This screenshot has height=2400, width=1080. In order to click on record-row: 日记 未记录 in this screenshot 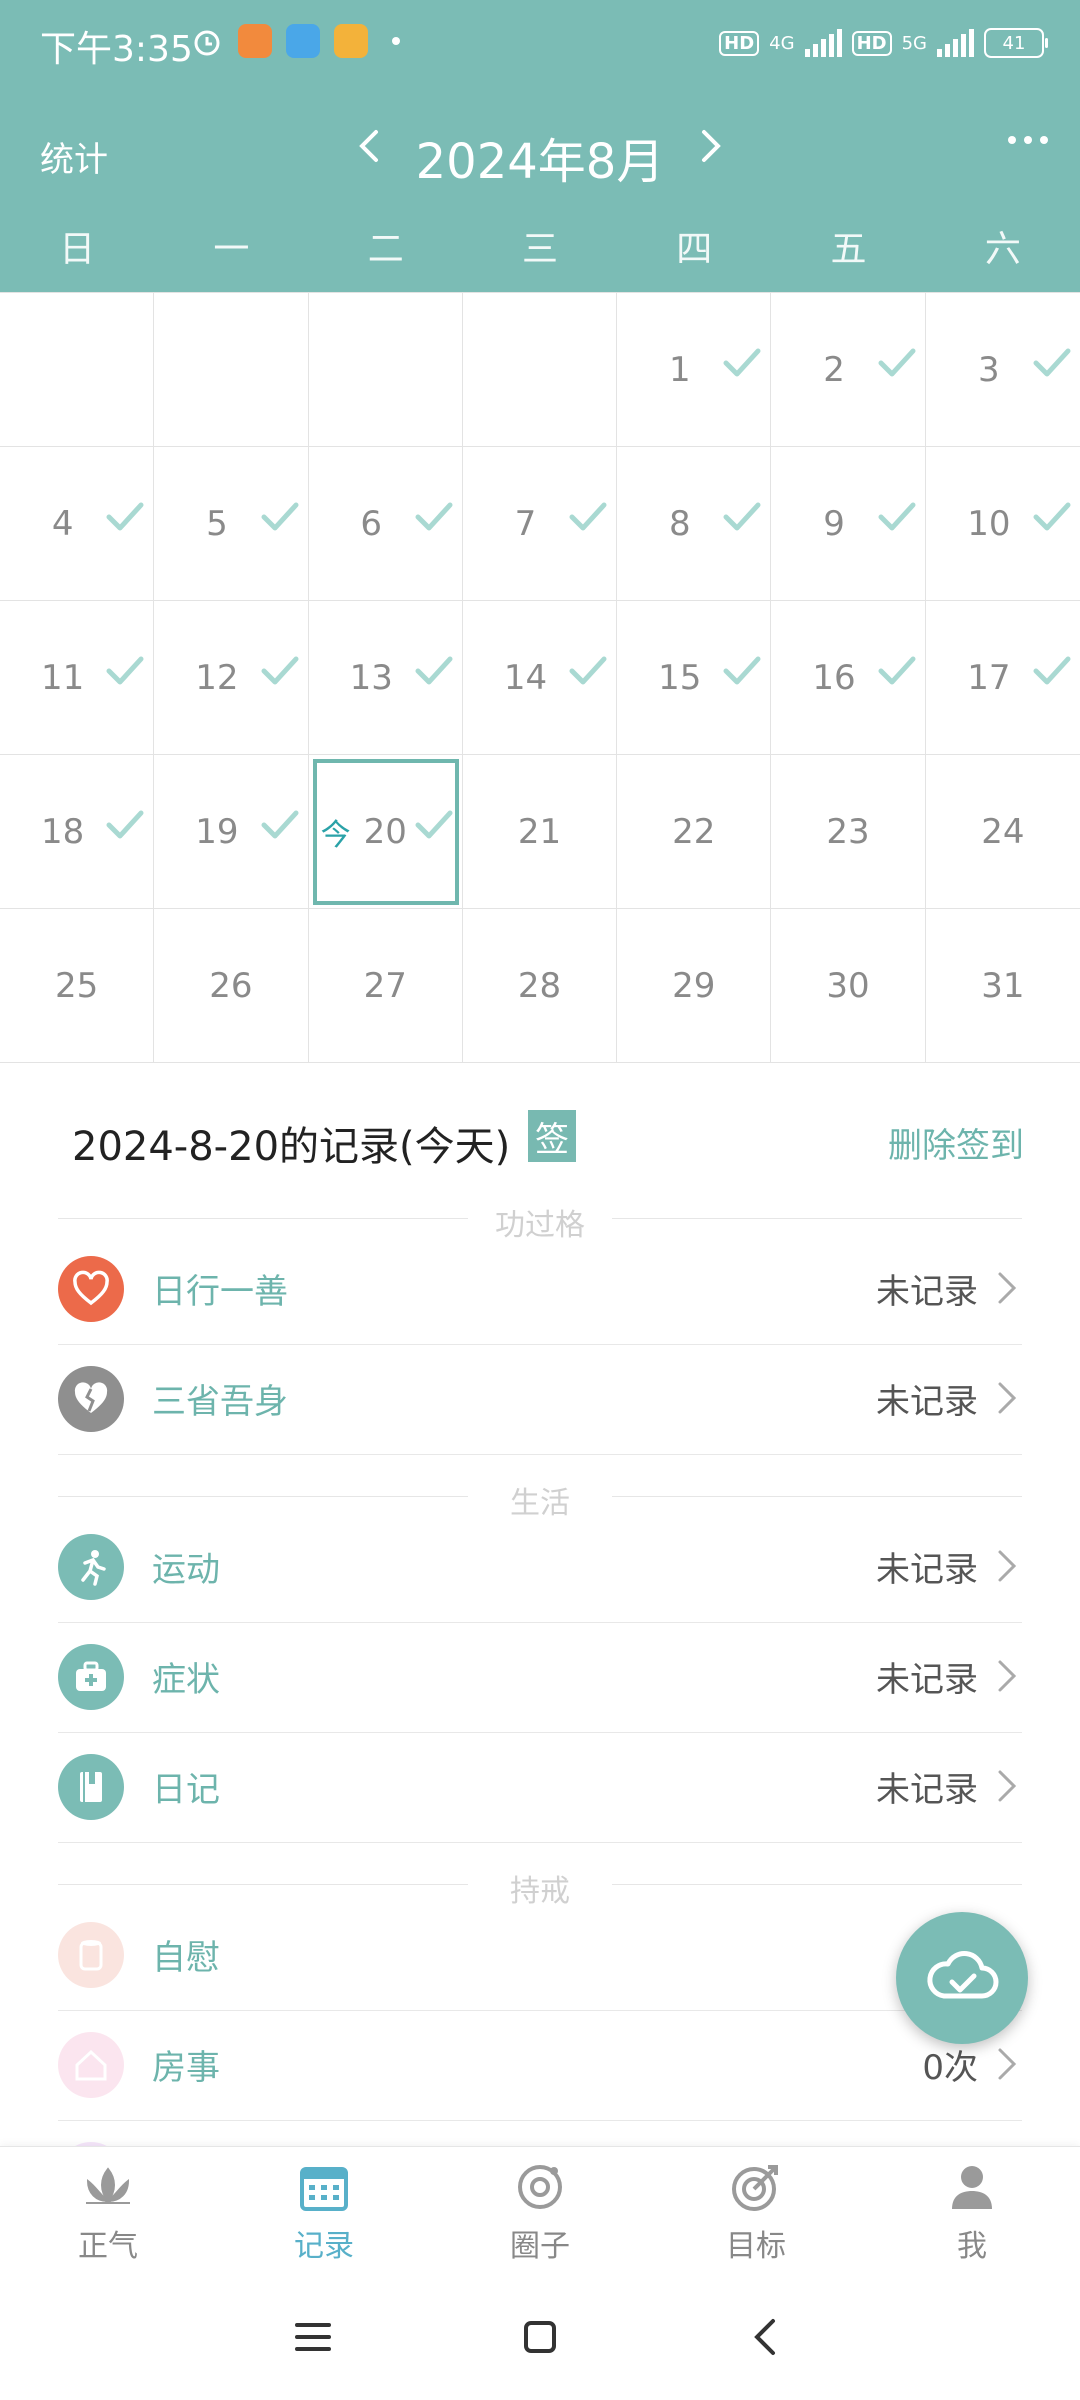, I will do `click(540, 1787)`.